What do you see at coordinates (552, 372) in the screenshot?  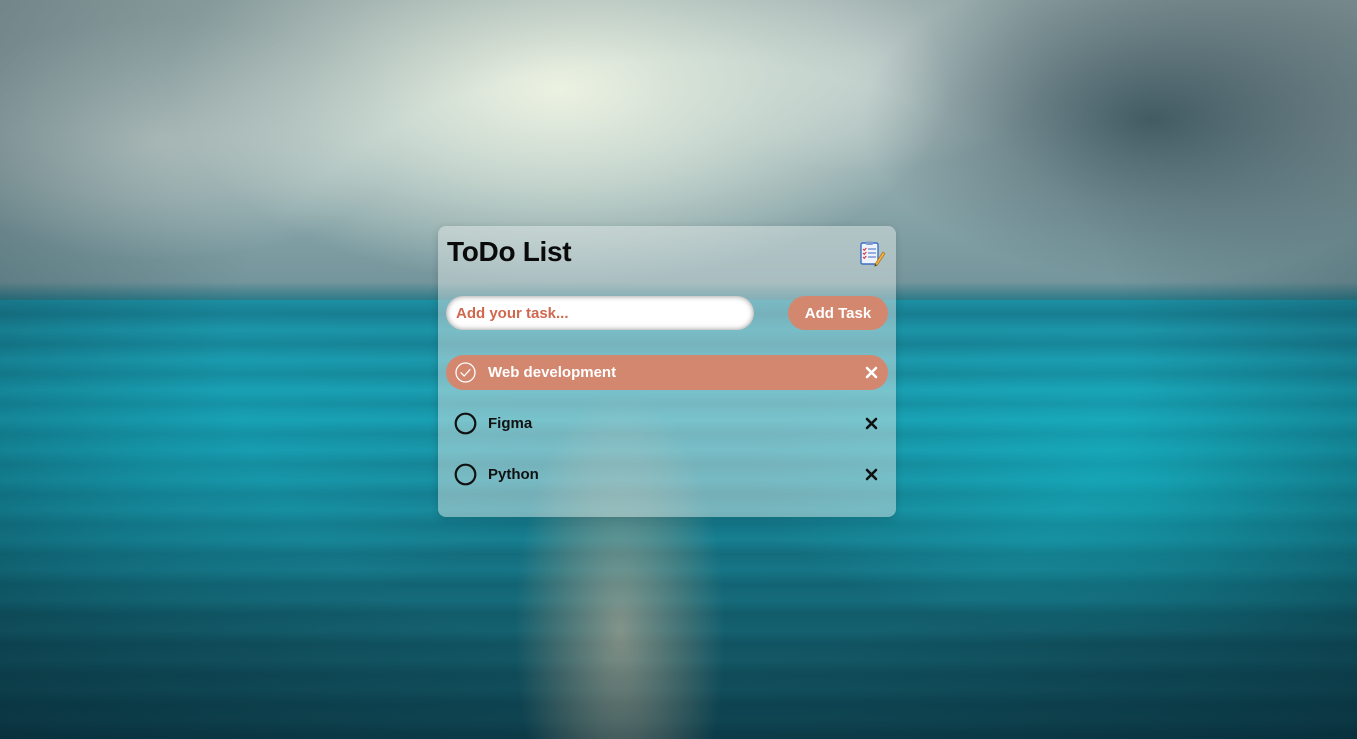 I see `task-label: Web development` at bounding box center [552, 372].